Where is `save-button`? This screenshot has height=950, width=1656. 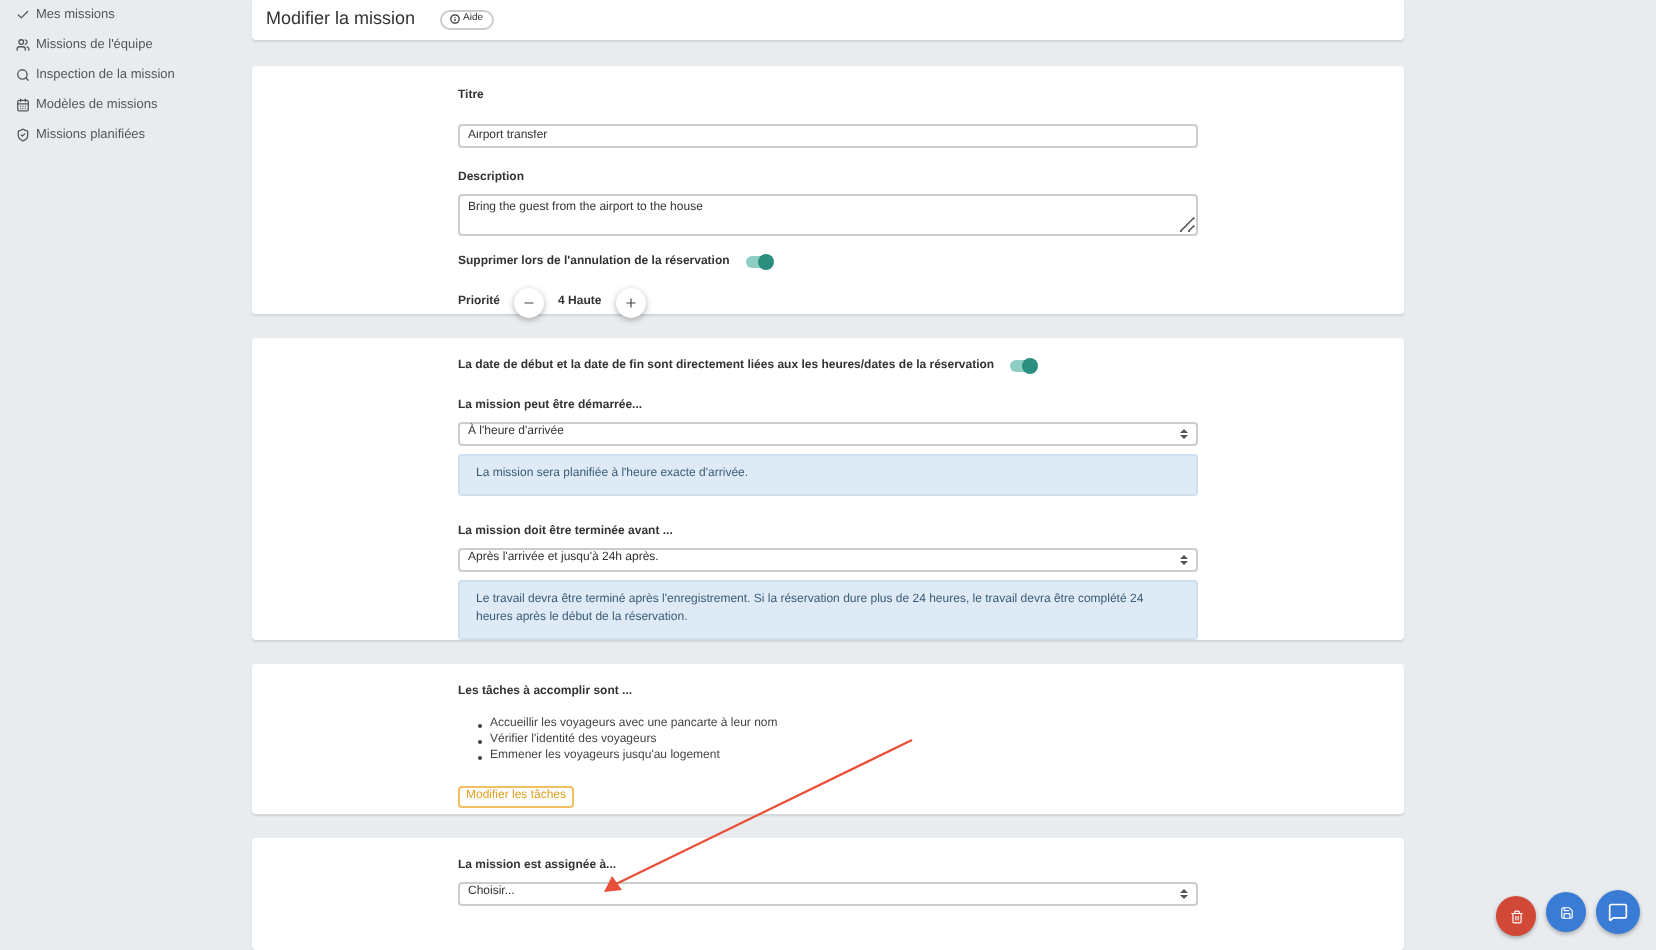 save-button is located at coordinates (1566, 912).